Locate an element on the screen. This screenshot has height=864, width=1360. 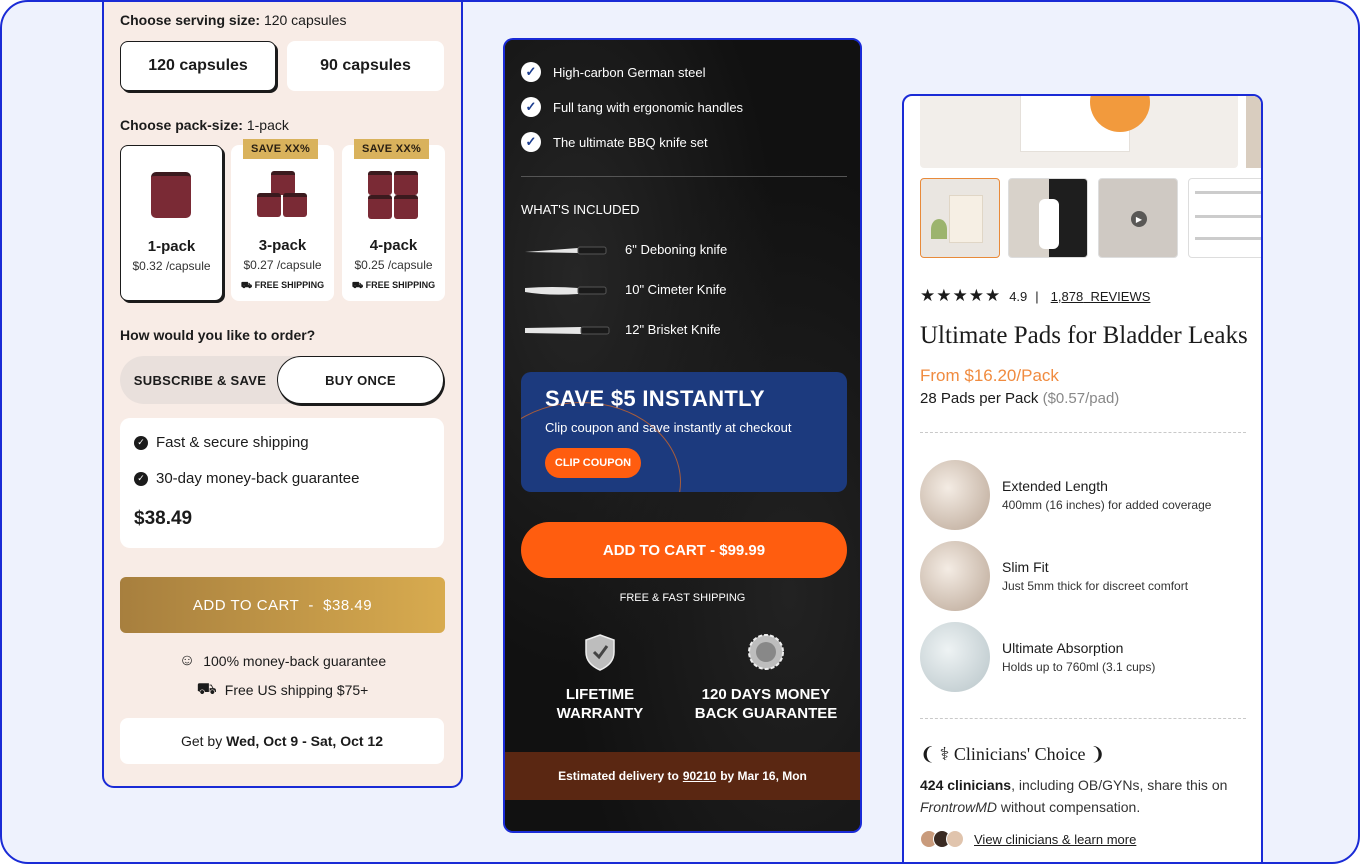
pack-name: 3-pack is located at coordinates (282, 245).